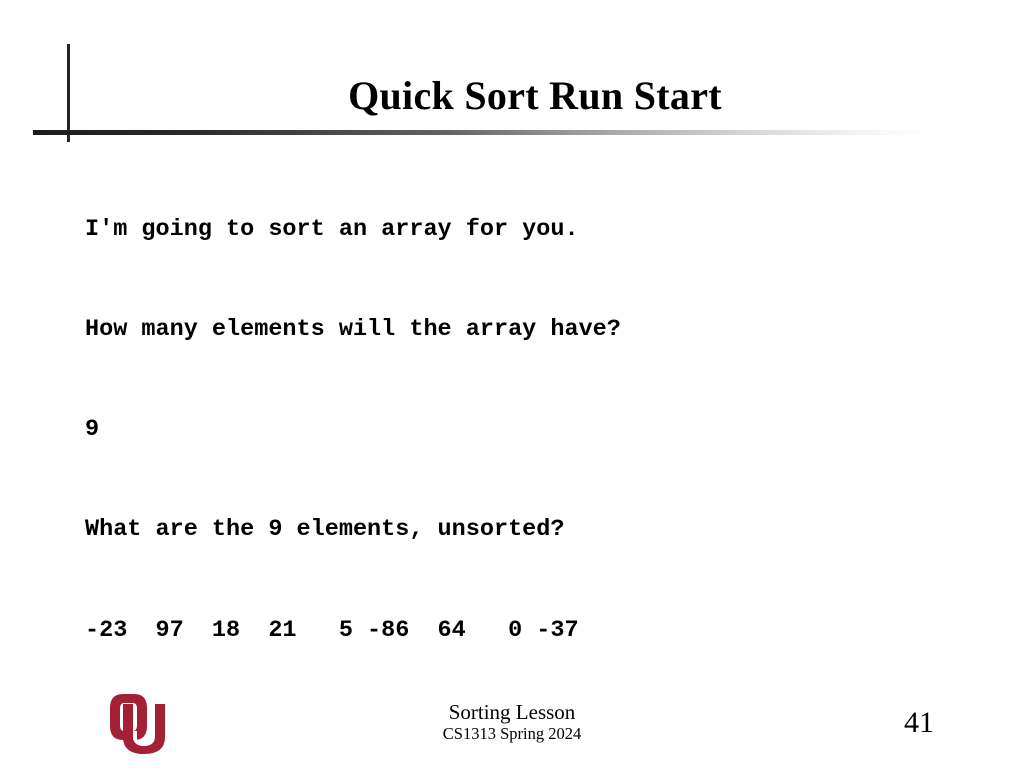 The width and height of the screenshot is (1024, 768). What do you see at coordinates (332, 229) in the screenshot?
I see `output-line-intro: I'm going to sort an array for you.` at bounding box center [332, 229].